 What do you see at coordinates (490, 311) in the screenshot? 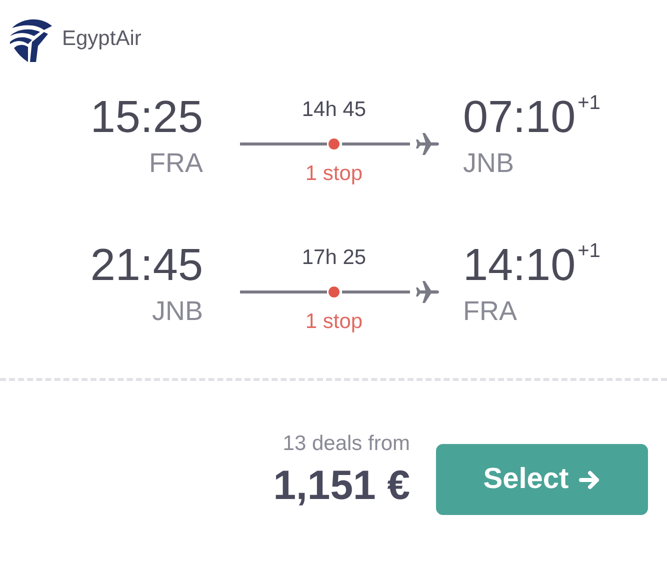
I see `arrival-airport: FRA` at bounding box center [490, 311].